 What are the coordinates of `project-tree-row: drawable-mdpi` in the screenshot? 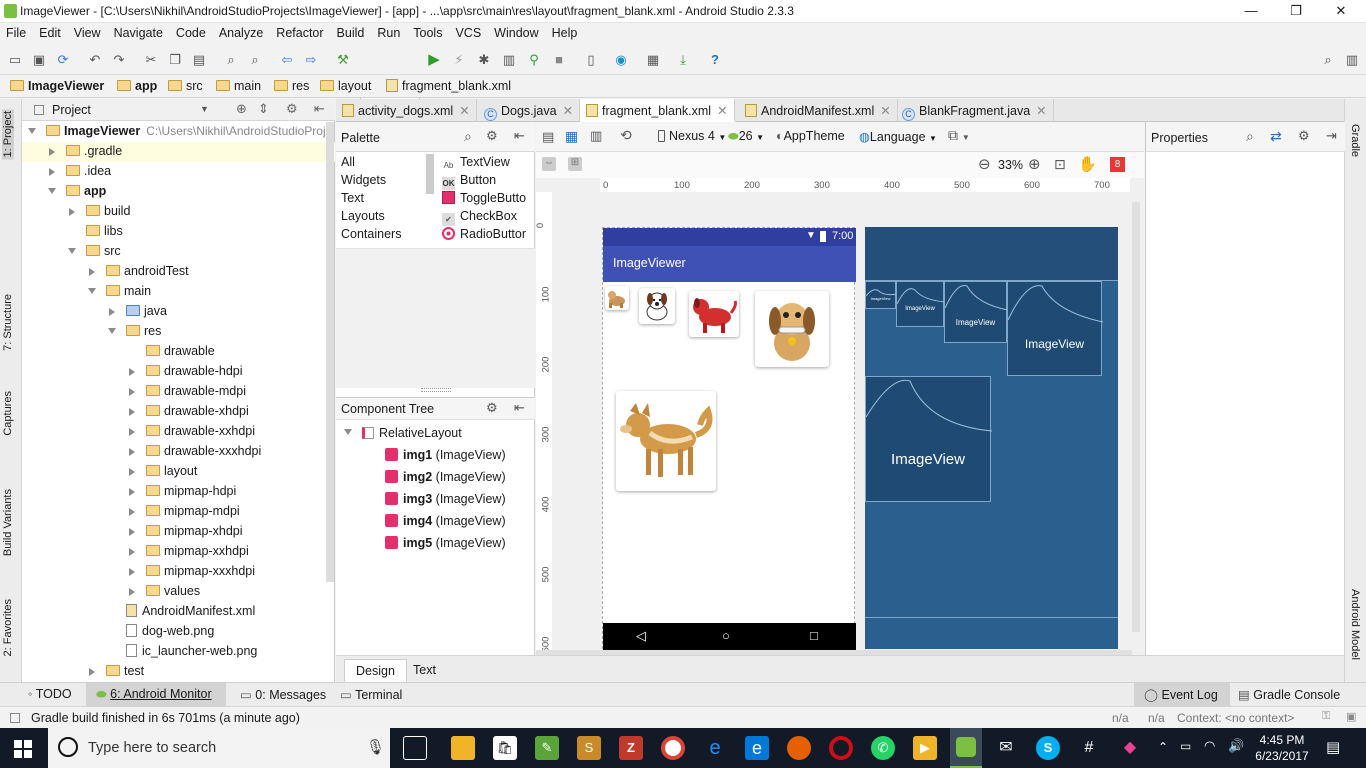 It's located at (178, 392).